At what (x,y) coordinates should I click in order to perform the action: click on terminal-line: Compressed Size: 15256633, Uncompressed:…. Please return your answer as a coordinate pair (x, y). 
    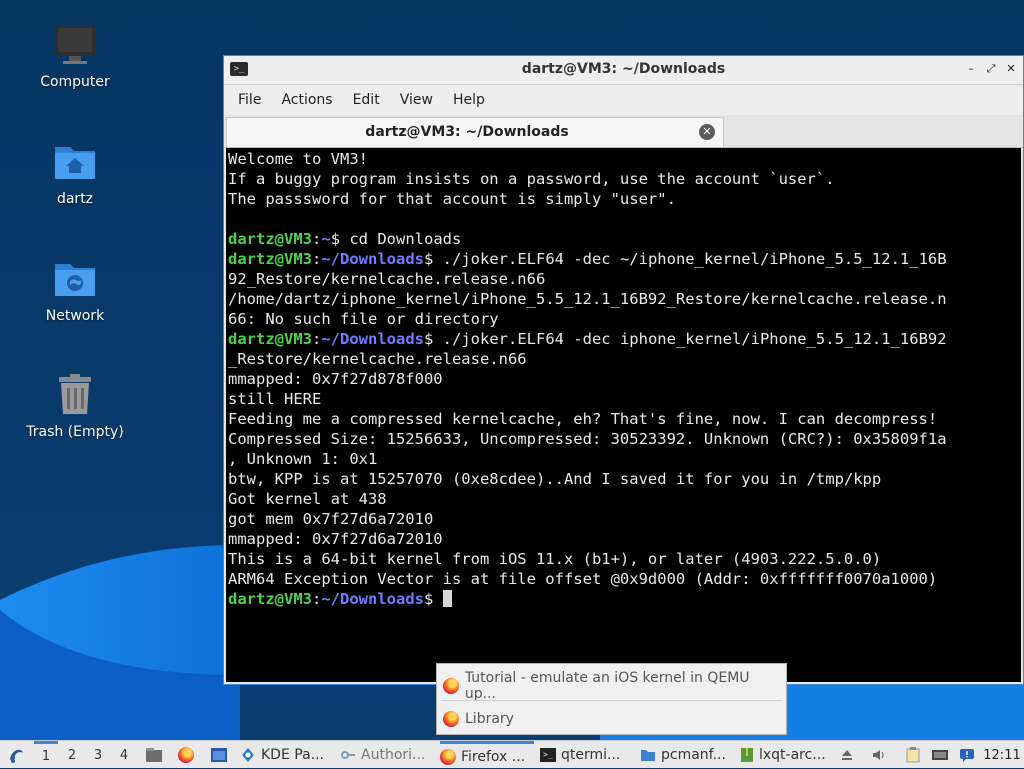
    Looking at the image, I should click on (624, 439).